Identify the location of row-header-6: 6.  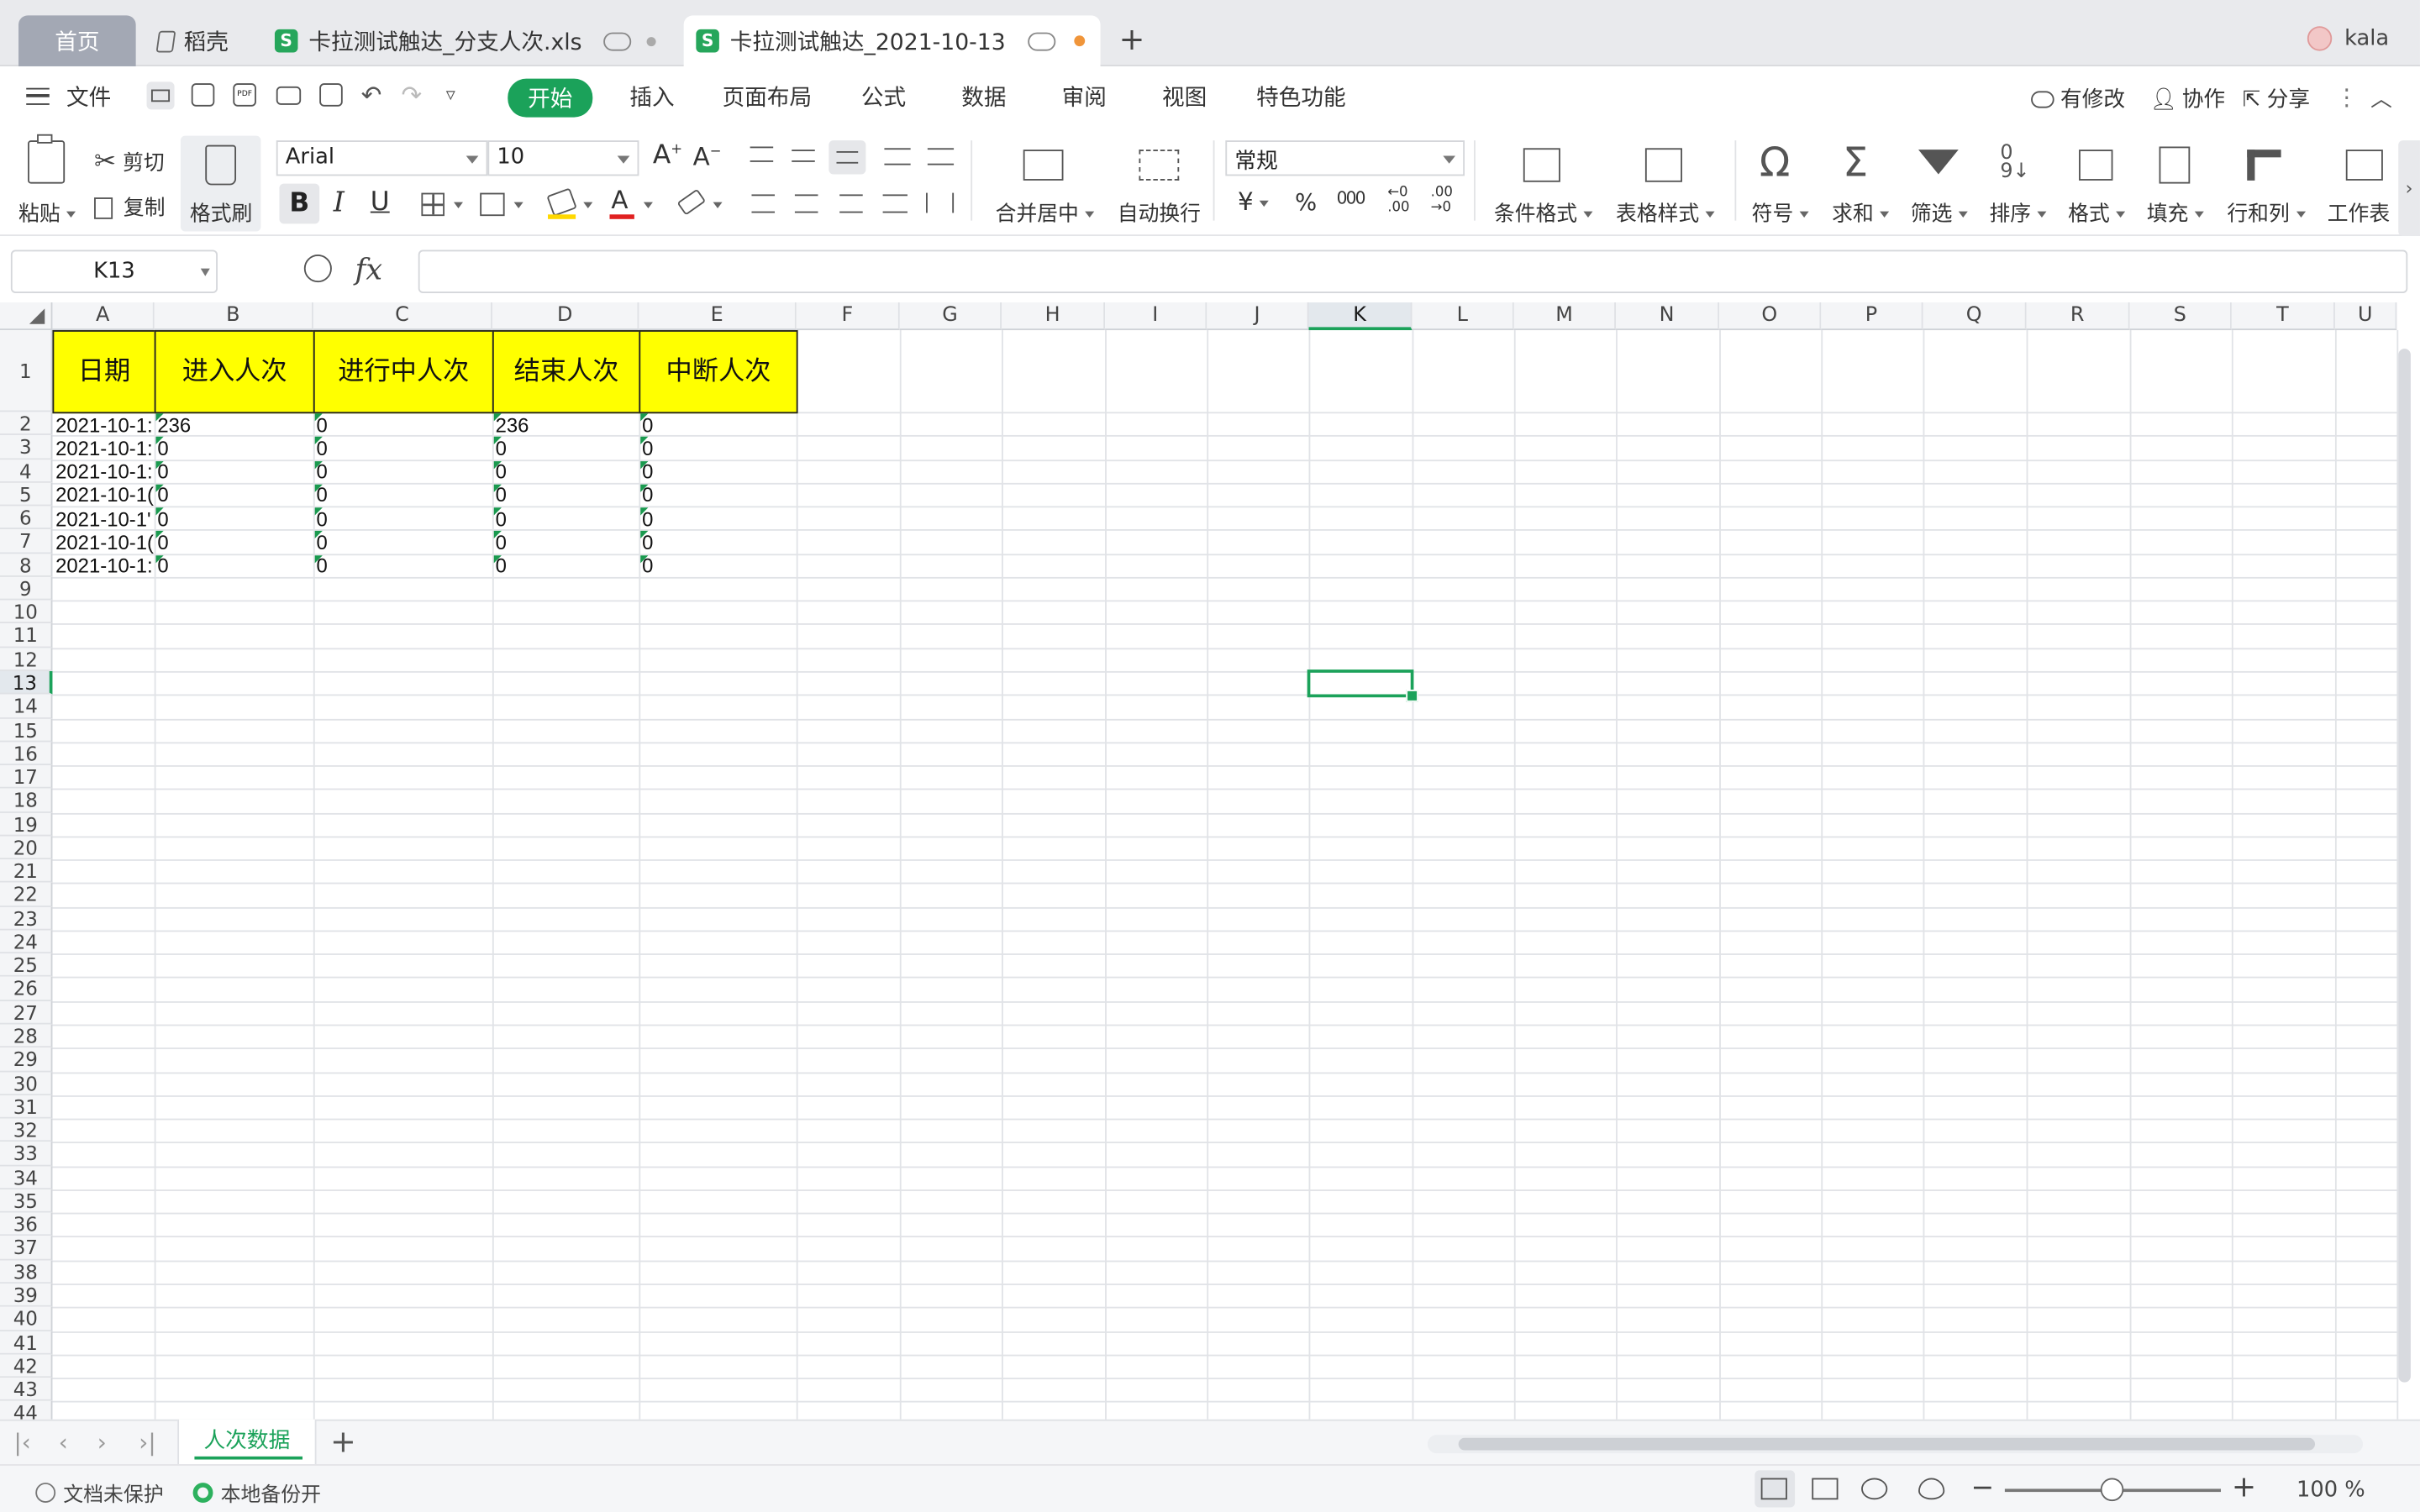
(26, 518).